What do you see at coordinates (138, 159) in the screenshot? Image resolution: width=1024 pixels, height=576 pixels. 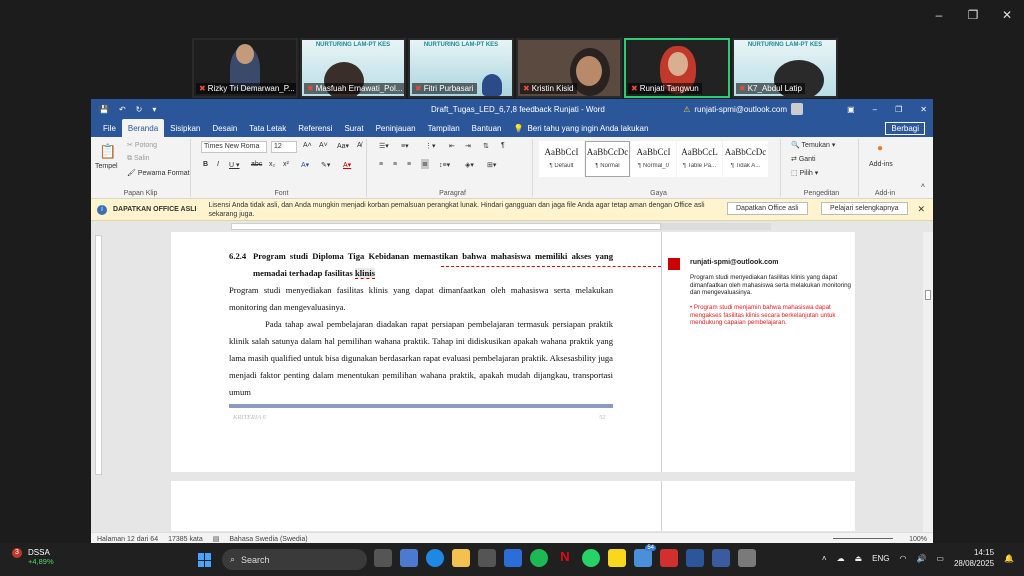 I see `copy-button: ⧉ Salin` at bounding box center [138, 159].